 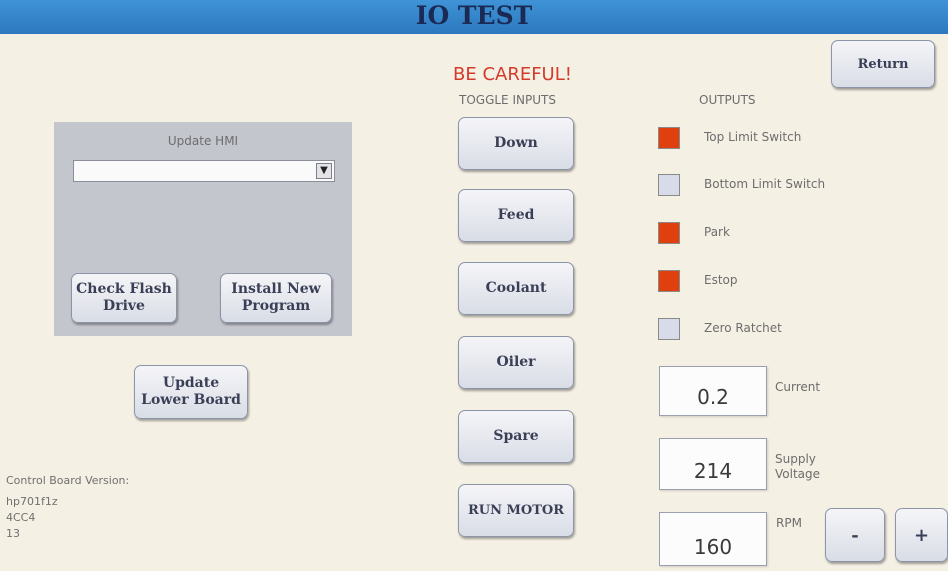 I want to click on bottom-limit-switch-indicator, so click(x=669, y=185).